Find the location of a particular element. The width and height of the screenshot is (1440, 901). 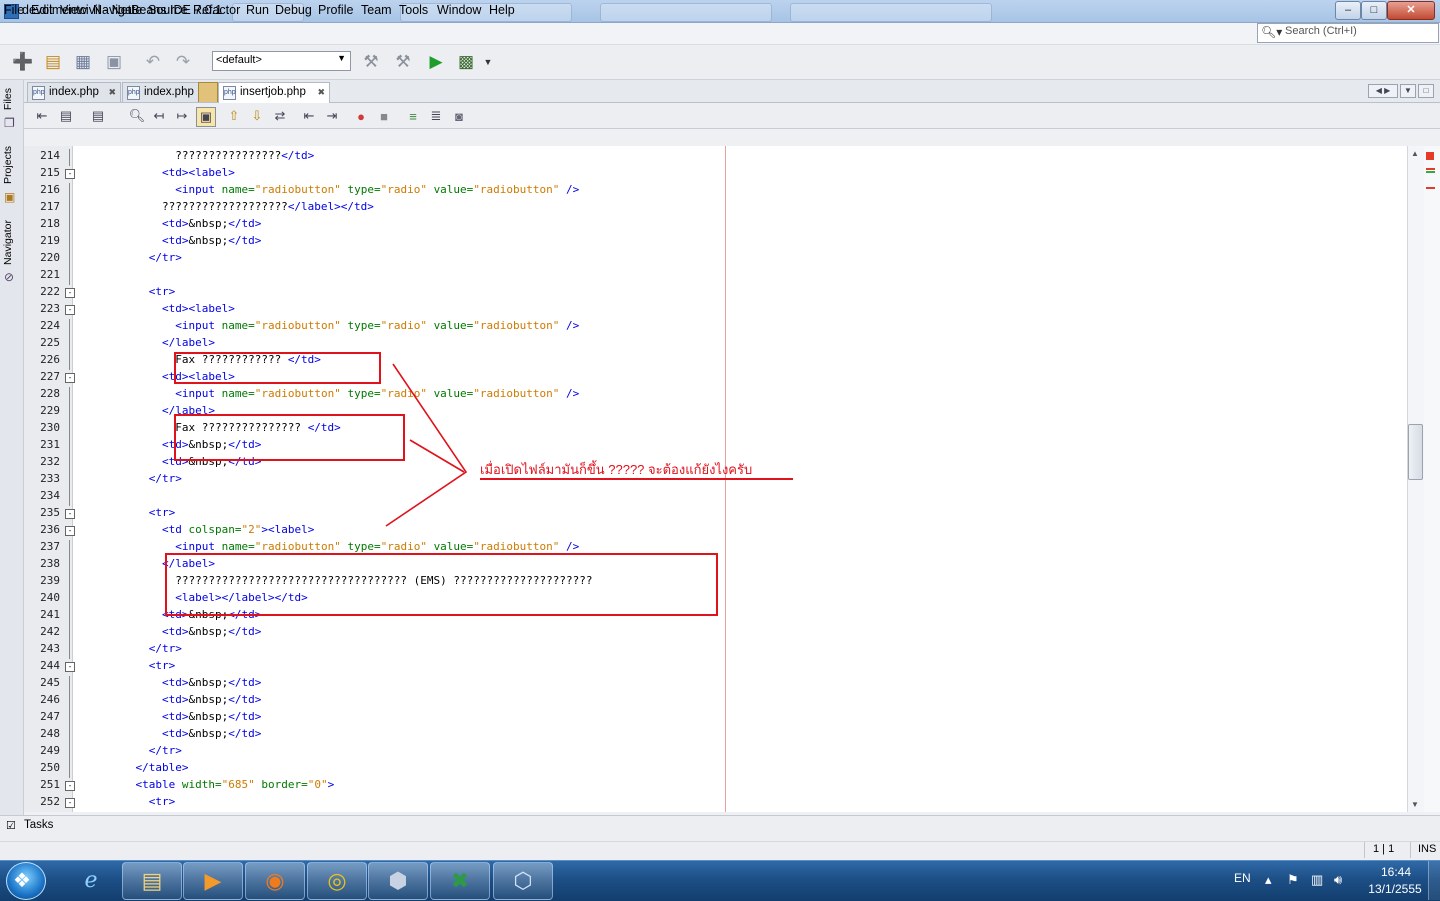

tasks-tab: Tasks is located at coordinates (38, 825).